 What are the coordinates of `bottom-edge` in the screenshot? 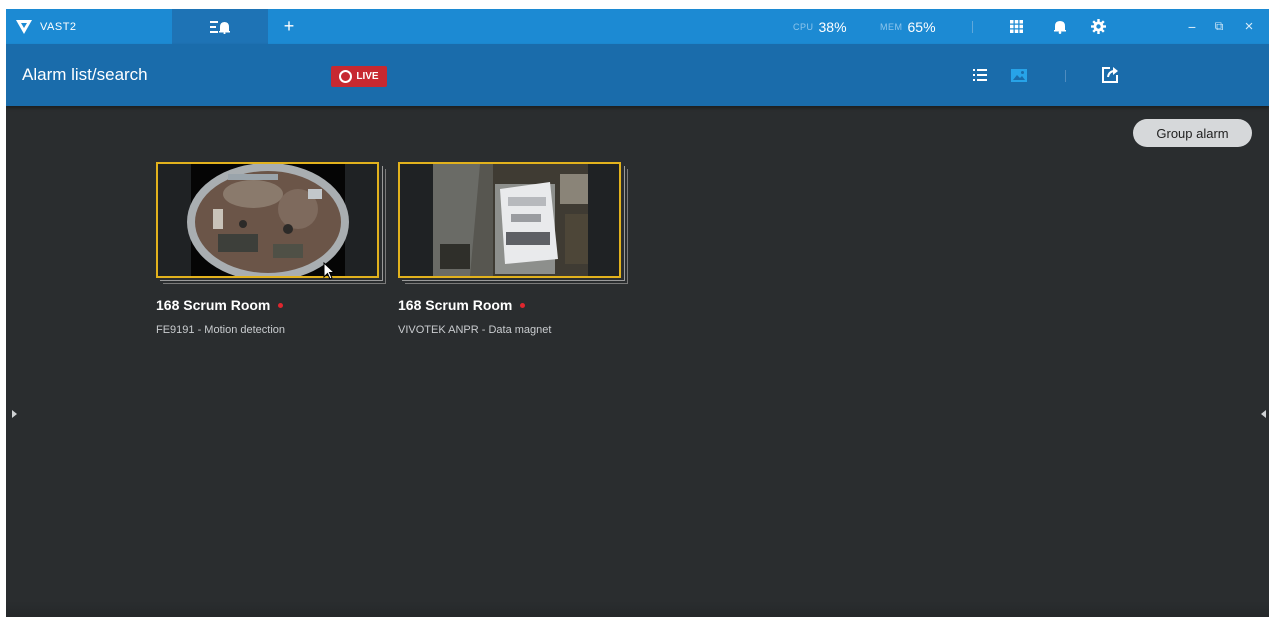 It's located at (637, 609).